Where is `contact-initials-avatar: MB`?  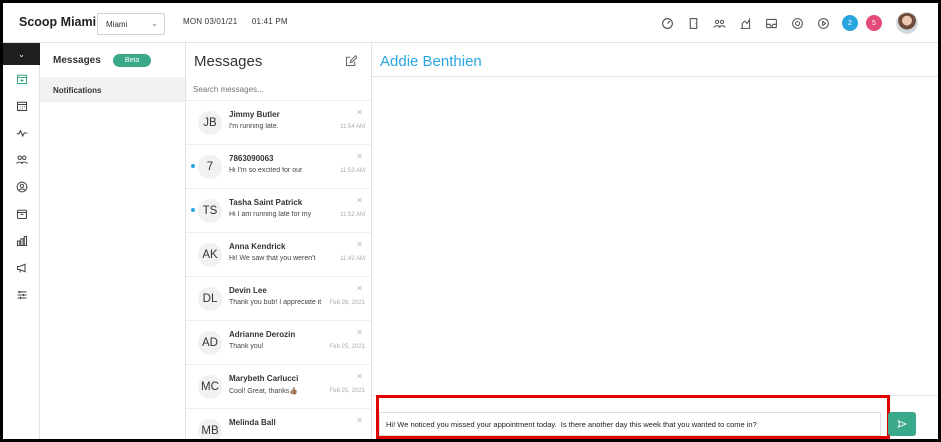 contact-initials-avatar: MB is located at coordinates (210, 429).